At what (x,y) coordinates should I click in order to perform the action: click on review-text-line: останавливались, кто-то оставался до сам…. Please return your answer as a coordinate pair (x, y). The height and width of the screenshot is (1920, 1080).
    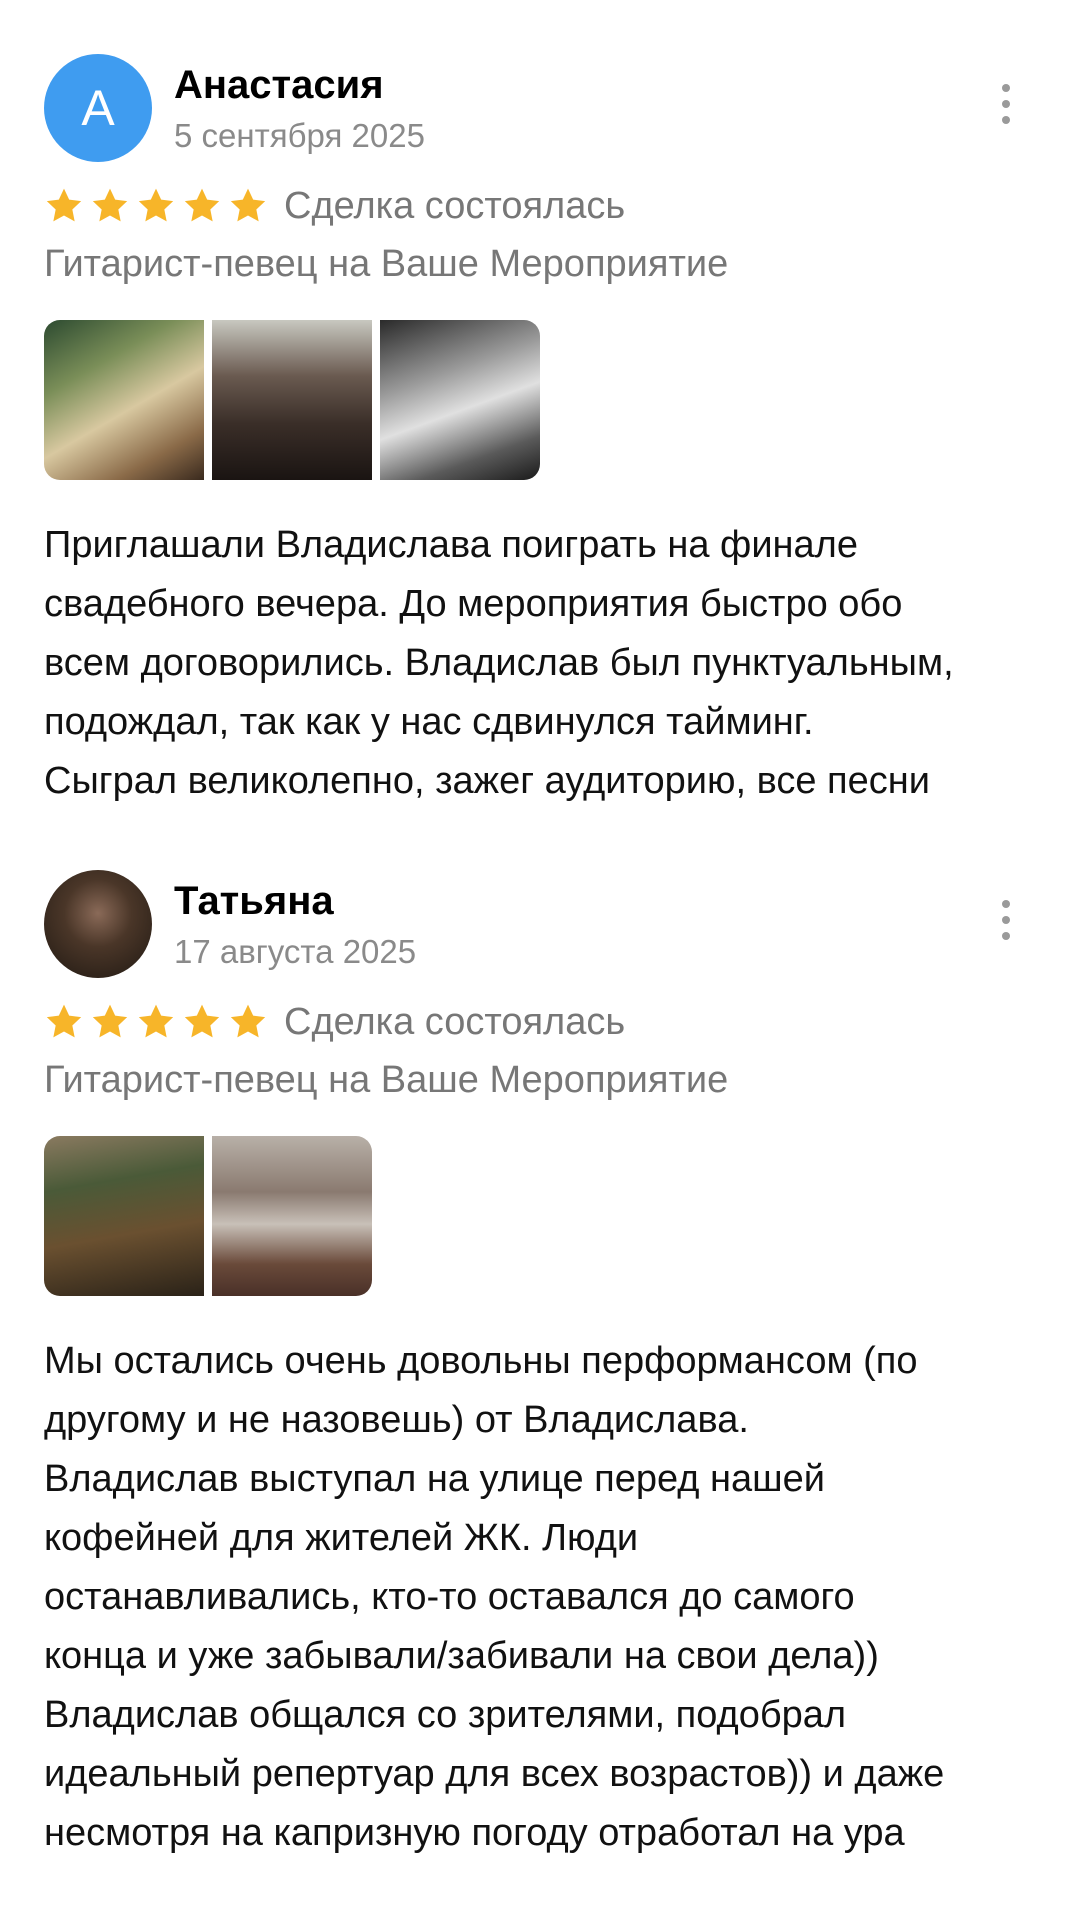
    Looking at the image, I should click on (449, 1597).